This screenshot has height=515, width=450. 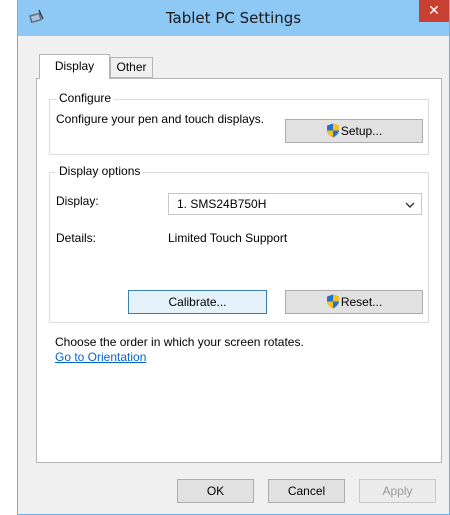 I want to click on chevron-down-icon, so click(x=410, y=208).